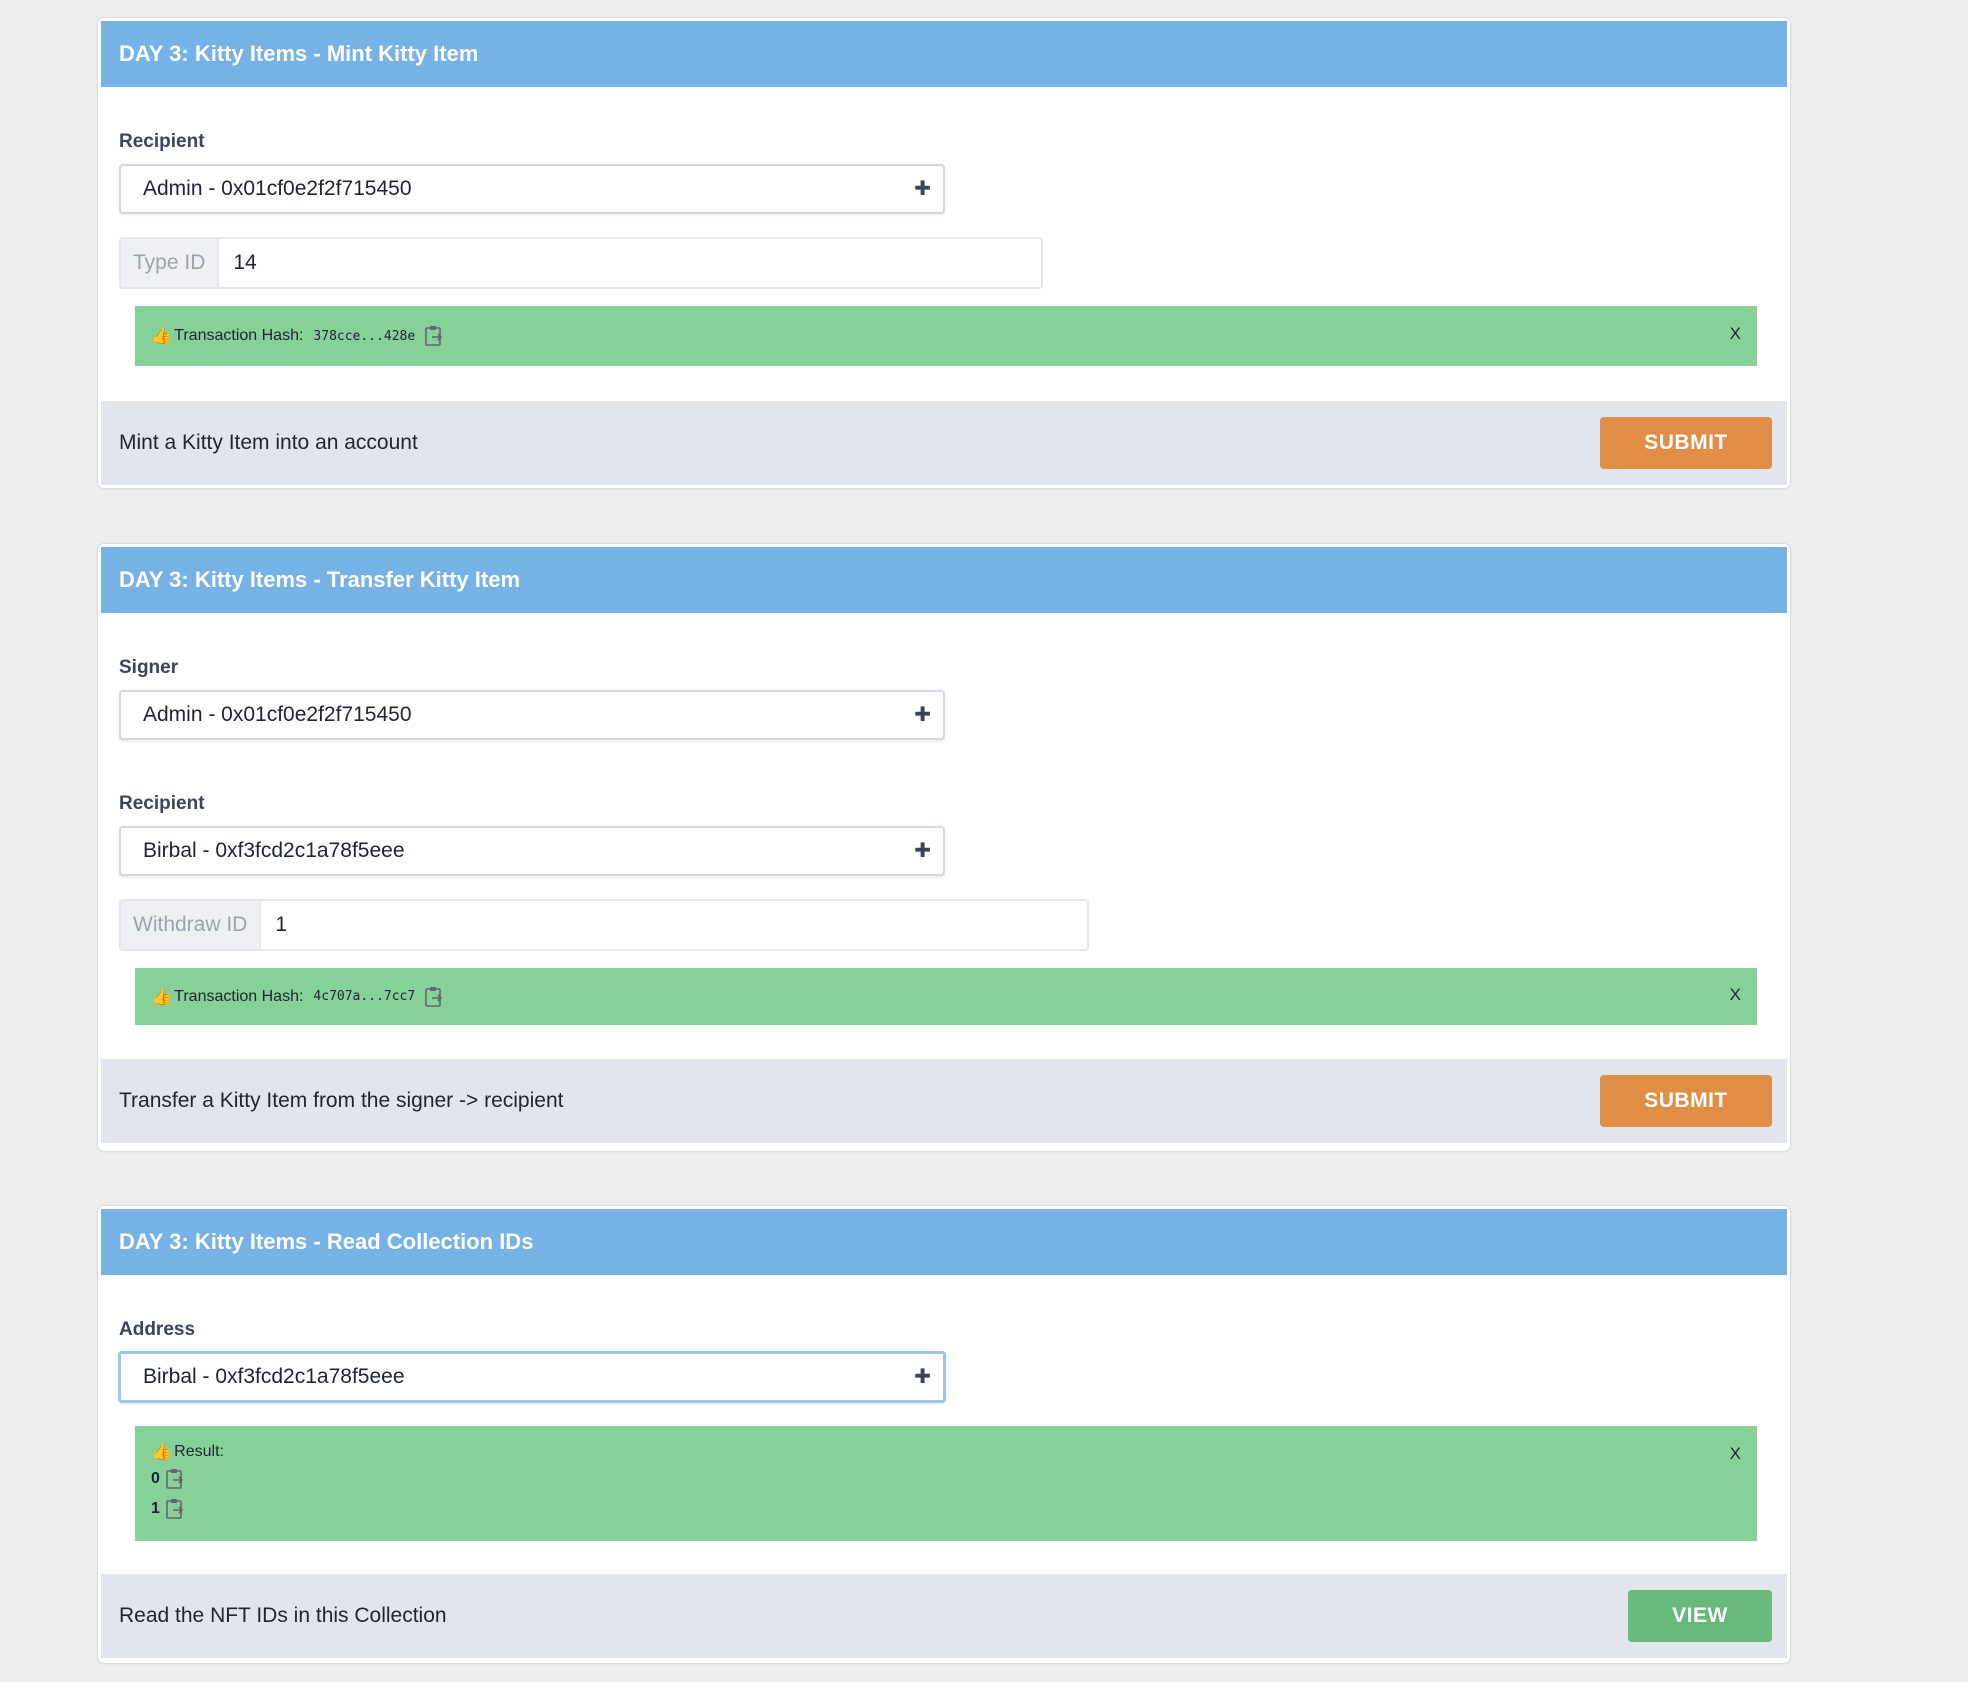  Describe the element at coordinates (674, 925) in the screenshot. I see `withdraw-id-input: 1` at that location.